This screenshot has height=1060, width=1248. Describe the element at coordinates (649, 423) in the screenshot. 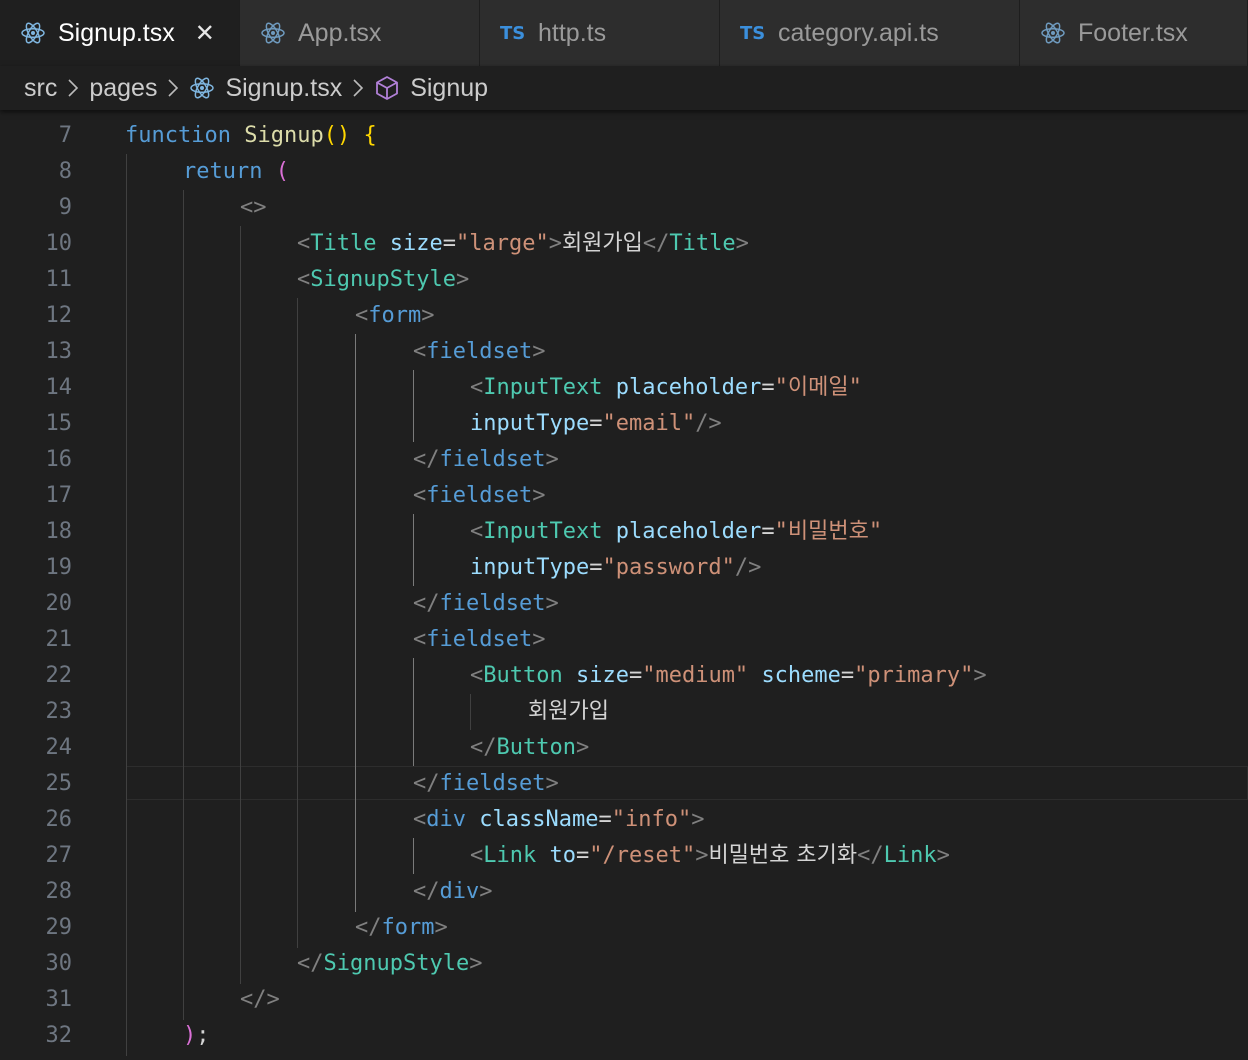

I see `attr-value: "email"` at that location.